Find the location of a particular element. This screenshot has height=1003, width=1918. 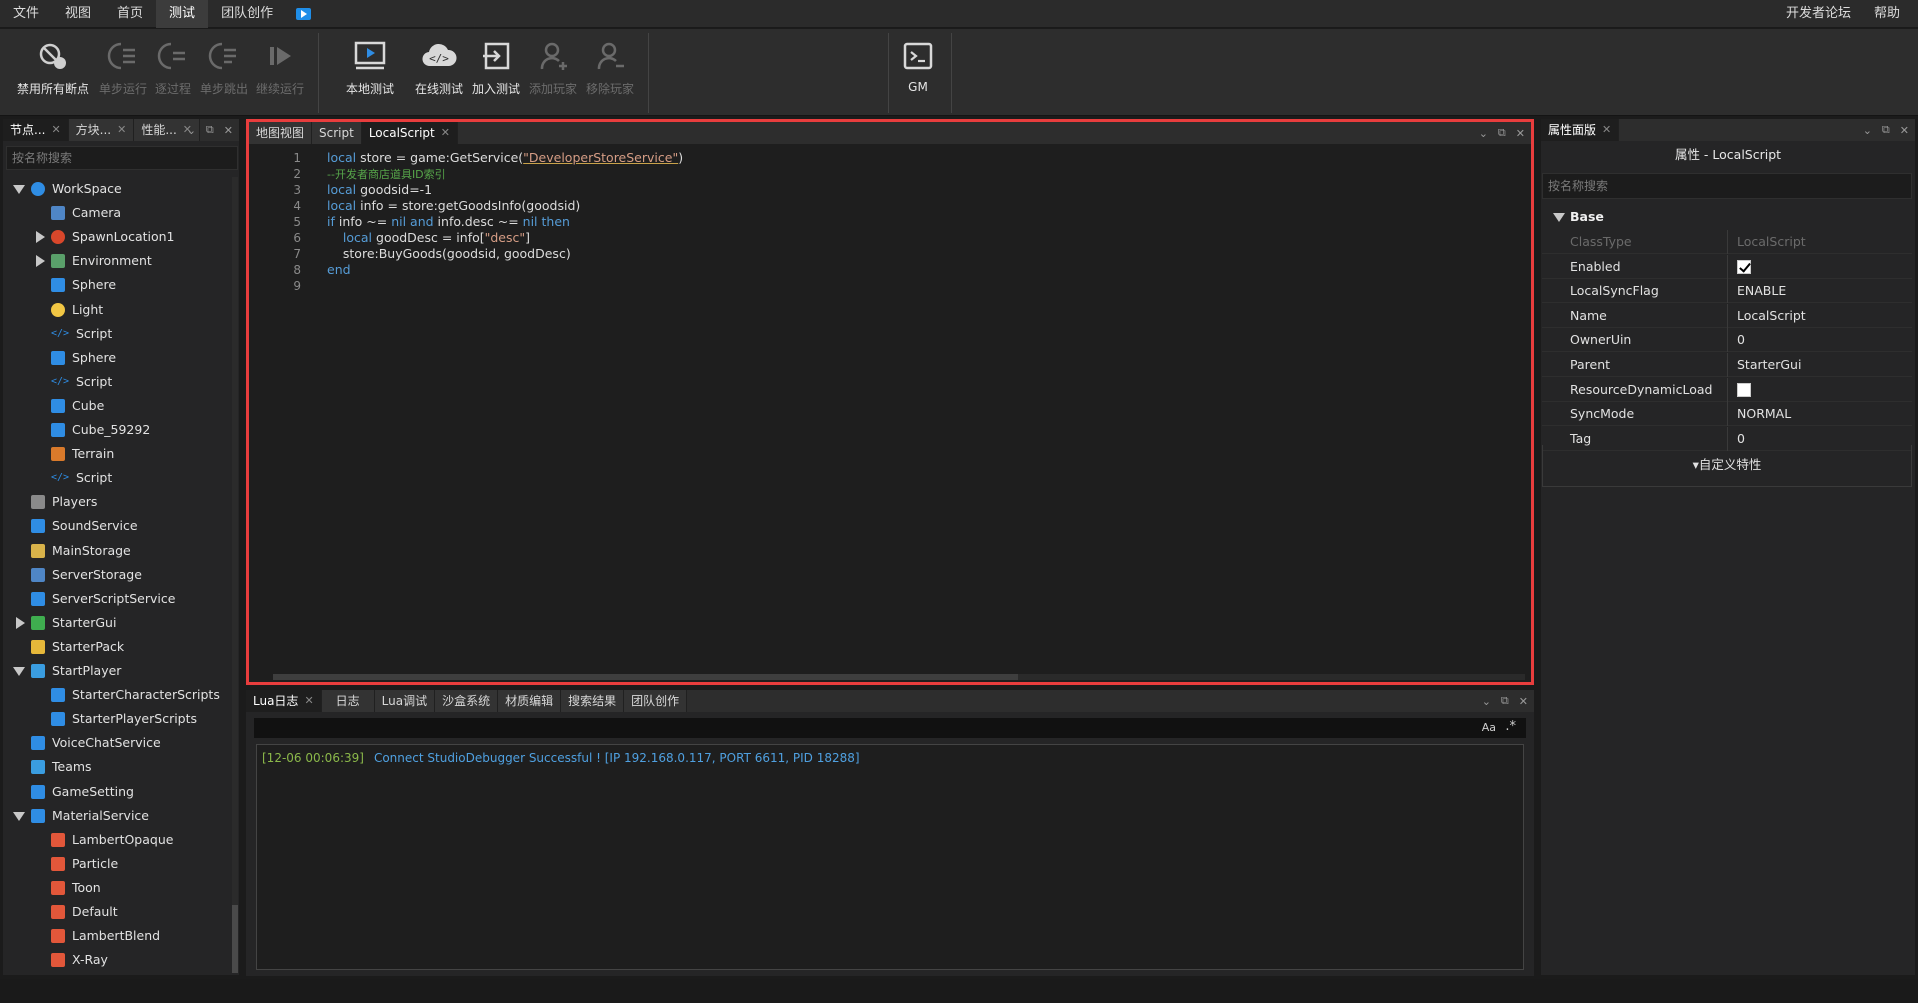

tree-item: Environment is located at coordinates (92, 261).